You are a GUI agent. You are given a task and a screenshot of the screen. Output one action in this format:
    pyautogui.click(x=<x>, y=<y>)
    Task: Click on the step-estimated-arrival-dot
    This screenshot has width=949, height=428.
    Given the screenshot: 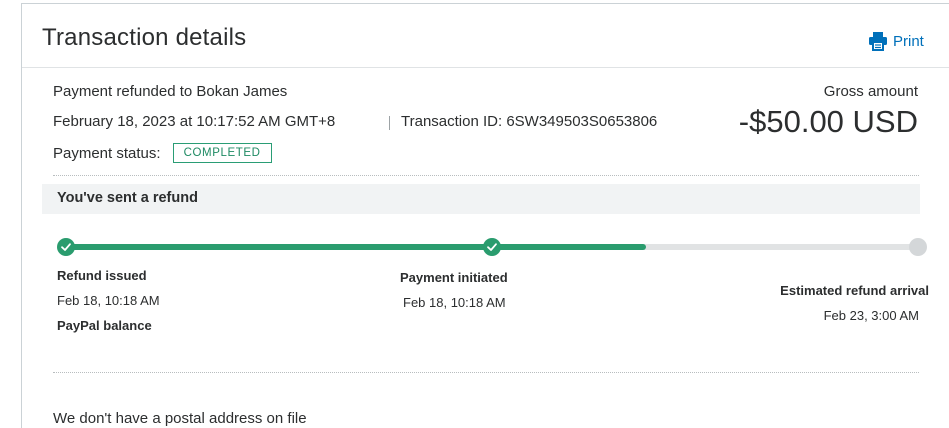 What is the action you would take?
    pyautogui.click(x=918, y=247)
    